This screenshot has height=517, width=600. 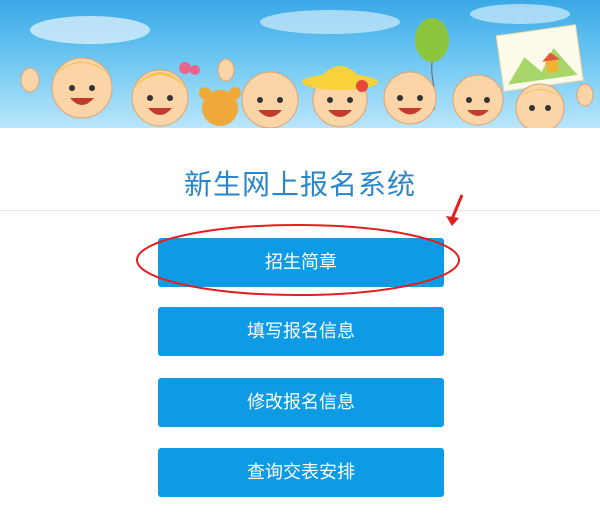 What do you see at coordinates (301, 402) in the screenshot?
I see `edit-registration-button: 修改报名信息` at bounding box center [301, 402].